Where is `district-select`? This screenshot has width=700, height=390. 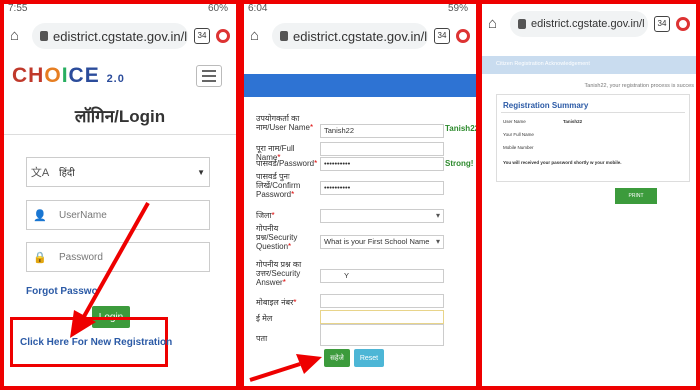
district-select is located at coordinates (382, 216).